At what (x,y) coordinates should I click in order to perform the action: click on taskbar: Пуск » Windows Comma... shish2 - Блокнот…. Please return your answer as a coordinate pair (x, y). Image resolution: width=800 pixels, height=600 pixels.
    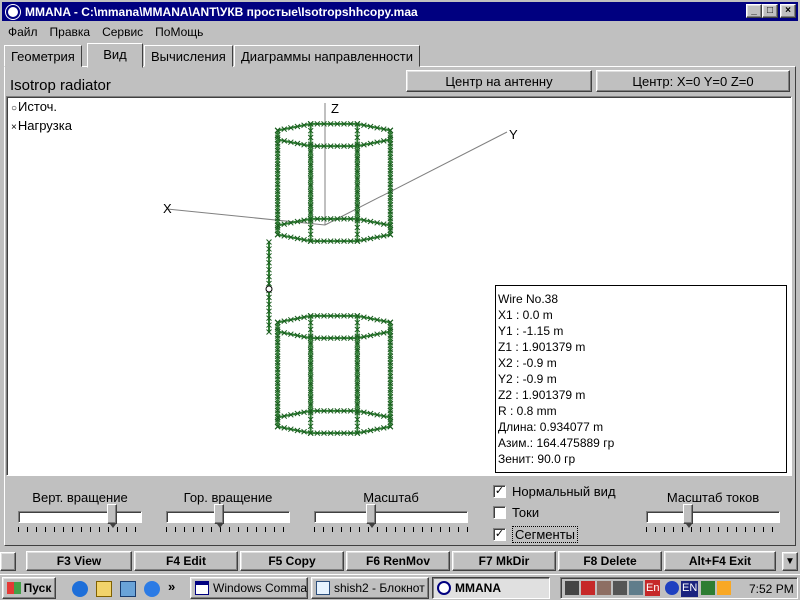
    Looking at the image, I should click on (400, 587).